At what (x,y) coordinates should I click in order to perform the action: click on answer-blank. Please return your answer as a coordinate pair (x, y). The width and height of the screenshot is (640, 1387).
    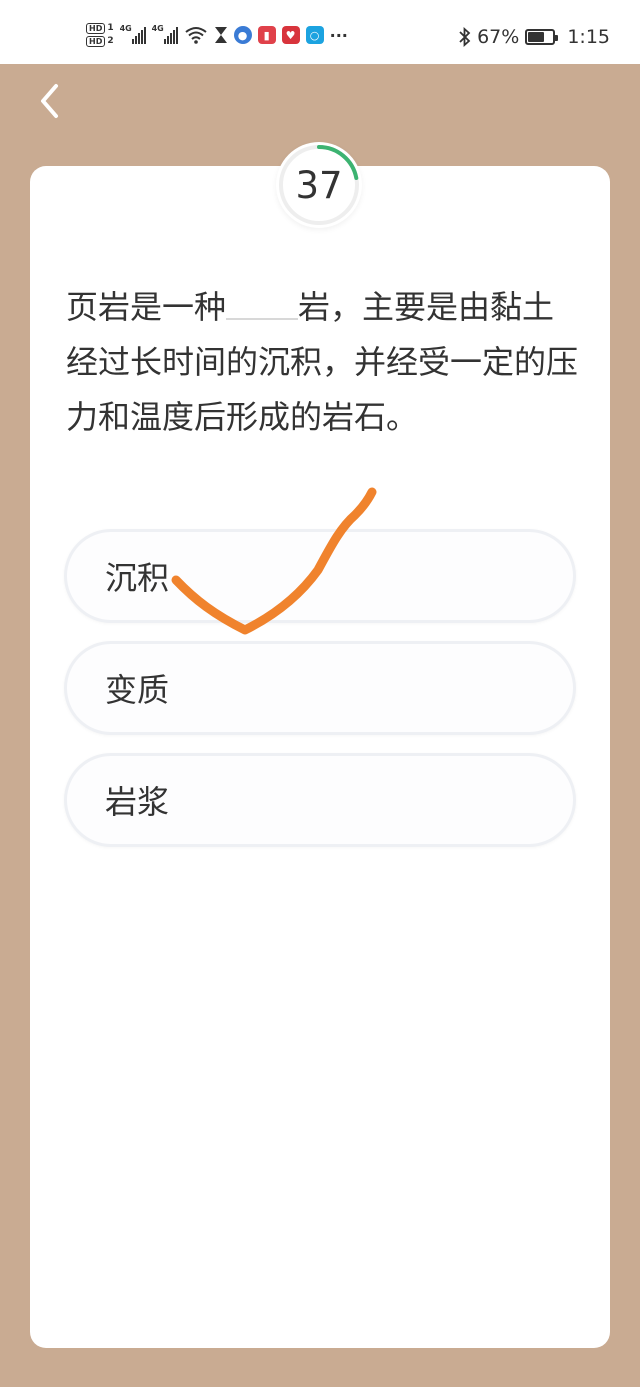
    Looking at the image, I should click on (262, 301).